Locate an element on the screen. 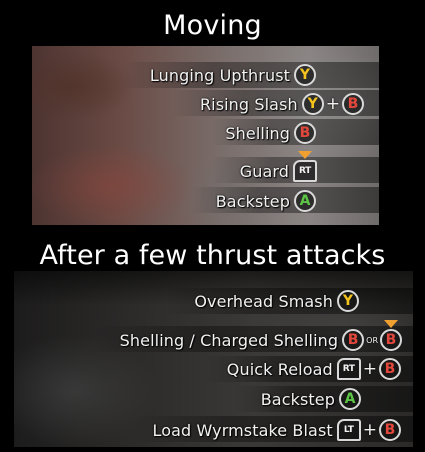 The image size is (425, 452). combo-row: Guard RT is located at coordinates (278, 168).